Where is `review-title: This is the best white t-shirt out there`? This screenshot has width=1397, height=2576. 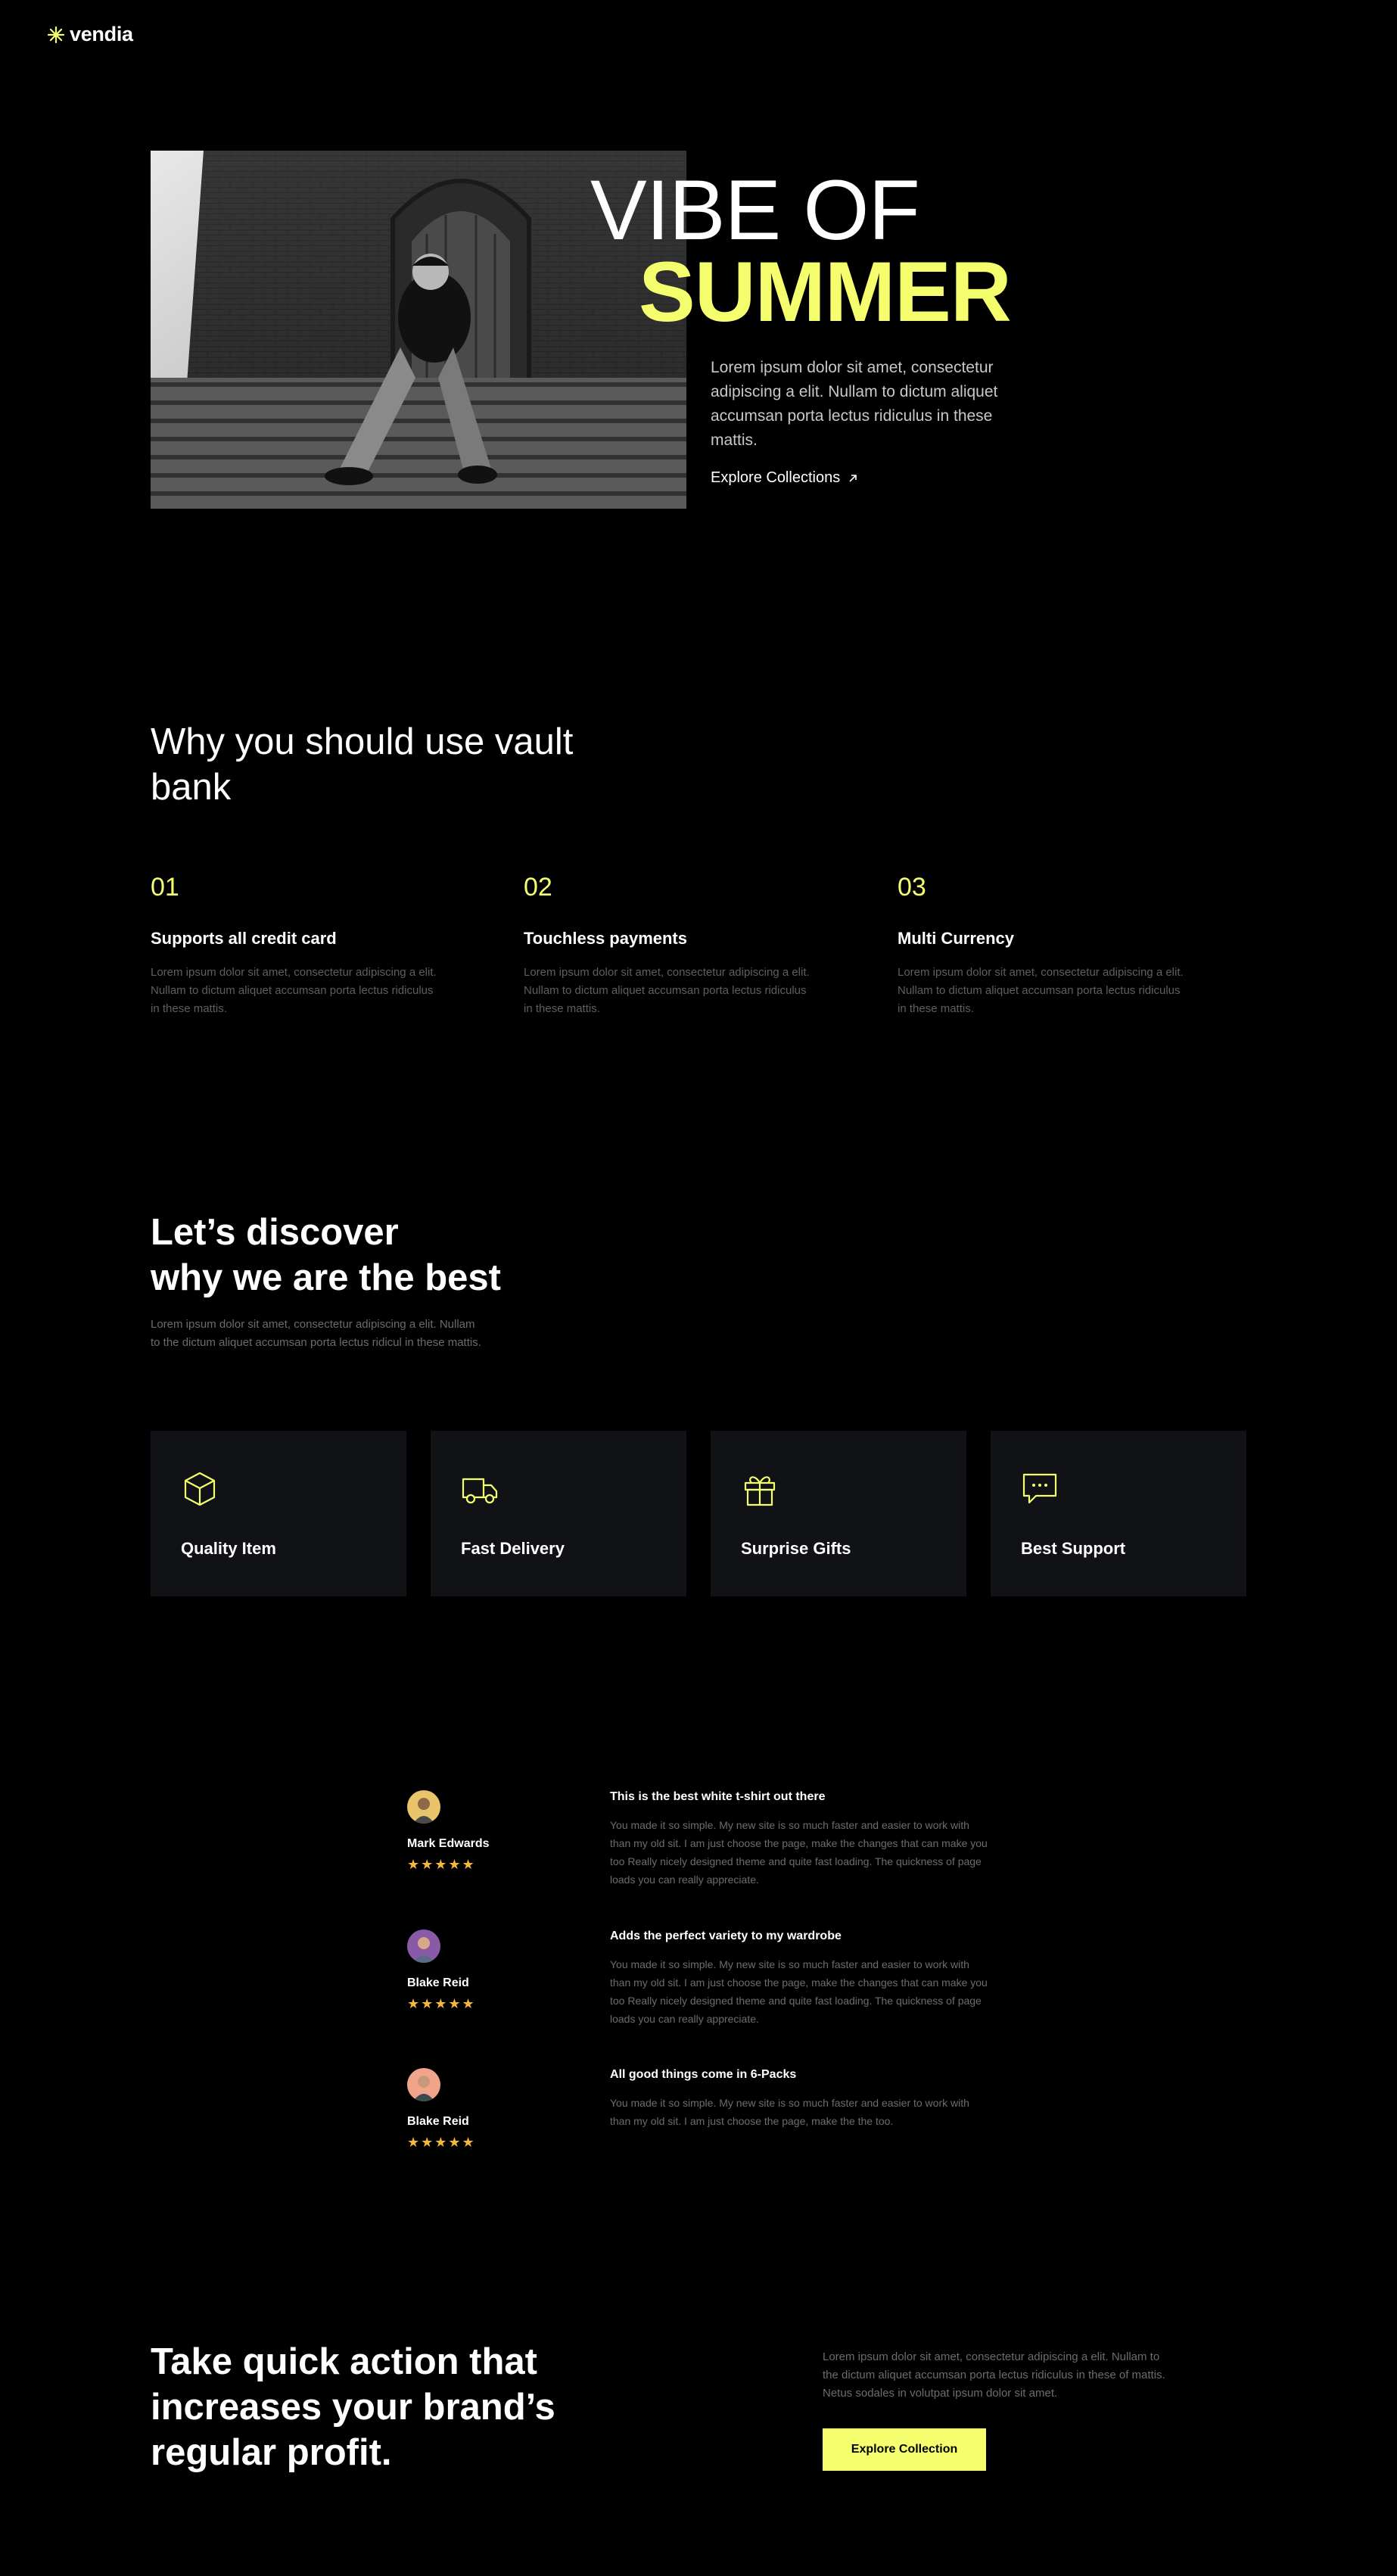
review-title: This is the best white t-shirt out there is located at coordinates (718, 1796).